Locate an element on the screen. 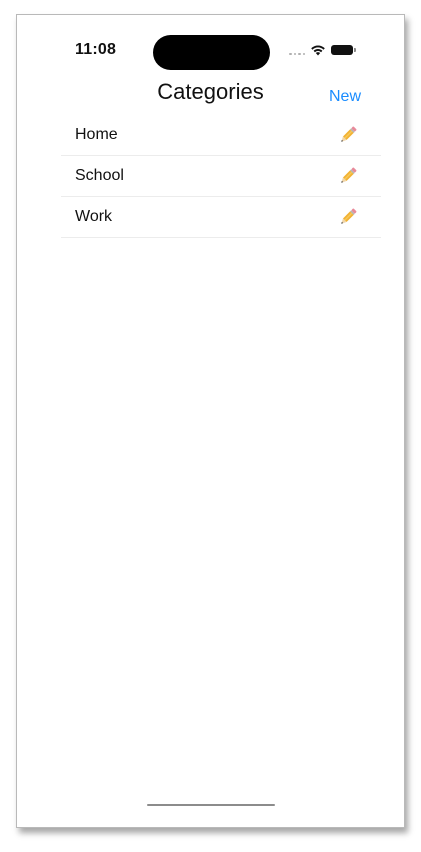  cellular-signal-icon is located at coordinates (297, 50).